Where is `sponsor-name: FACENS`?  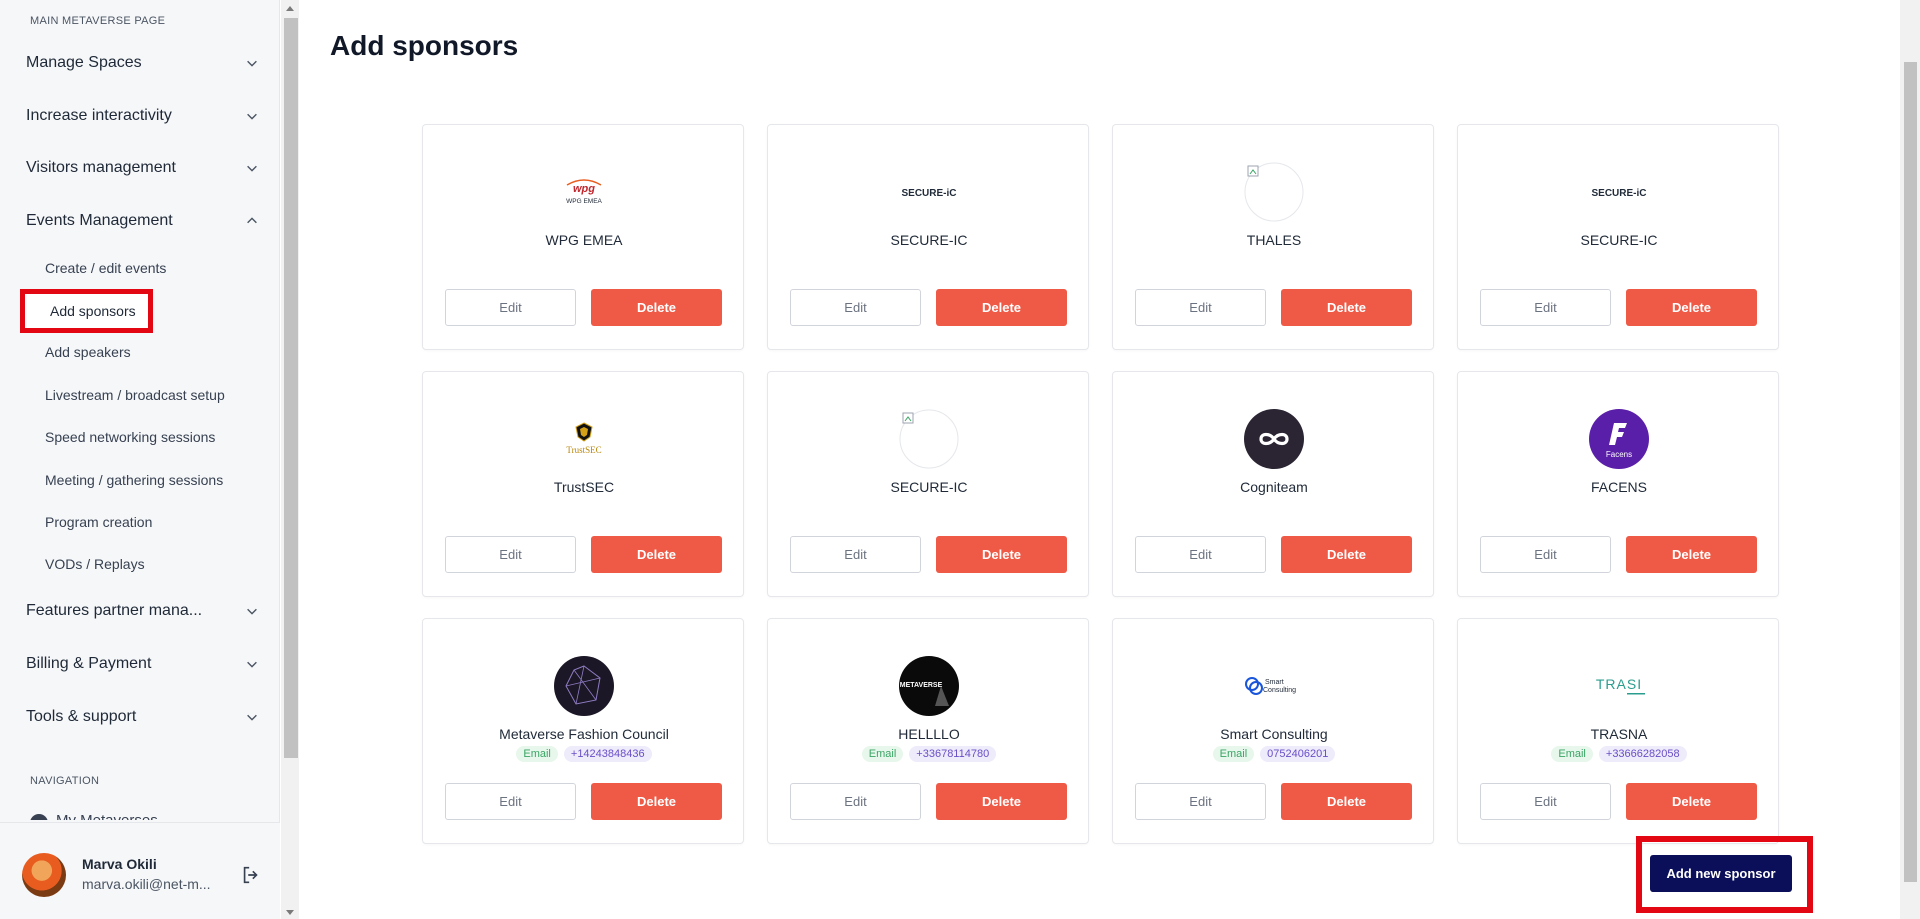
sponsor-name: FACENS is located at coordinates (1618, 487).